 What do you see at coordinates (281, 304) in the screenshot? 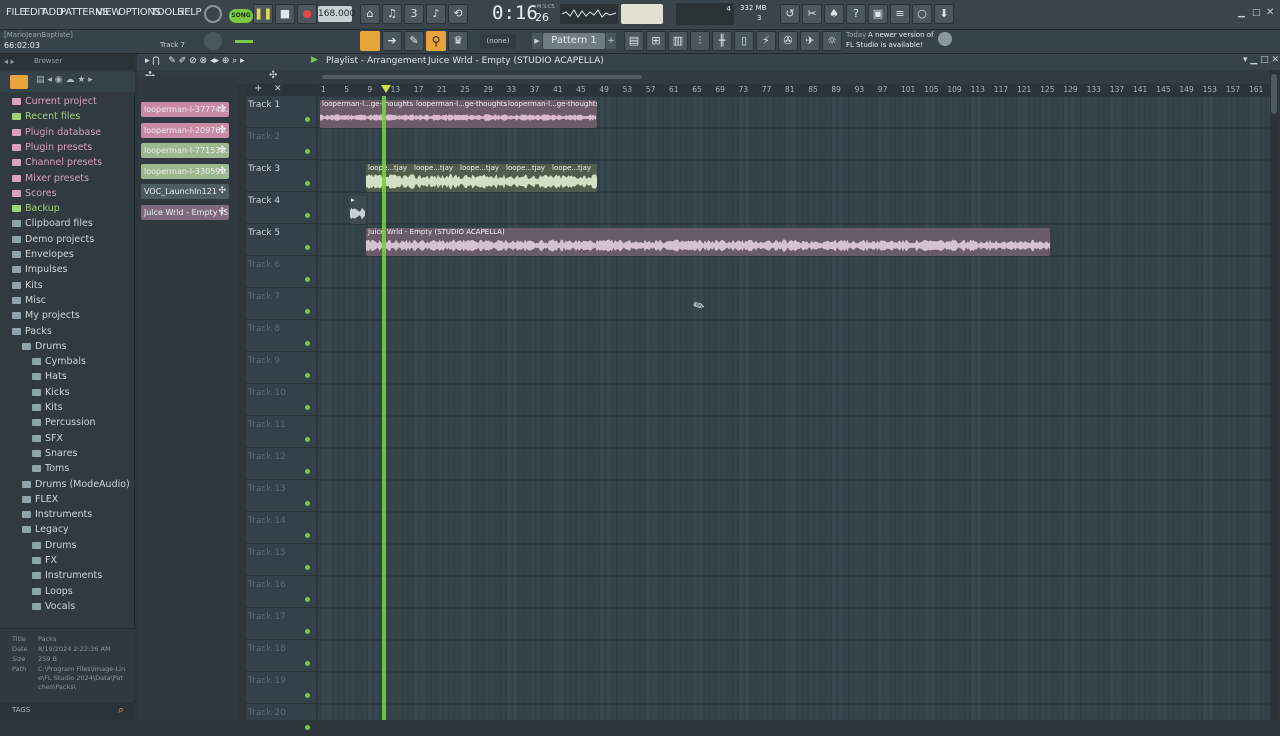
I see `track-header: Track 7` at bounding box center [281, 304].